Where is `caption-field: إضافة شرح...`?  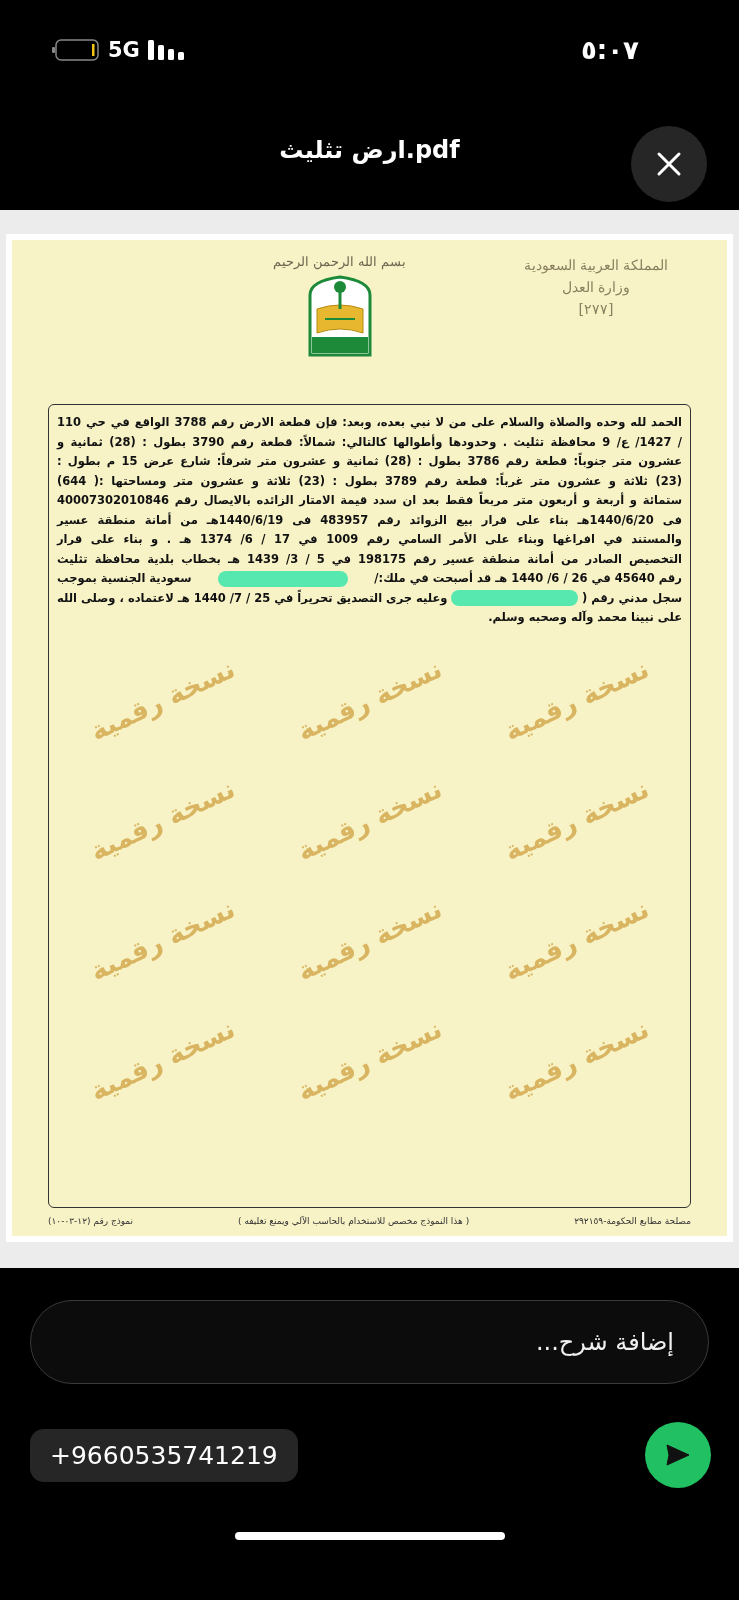 caption-field: إضافة شرح... is located at coordinates (369, 1342).